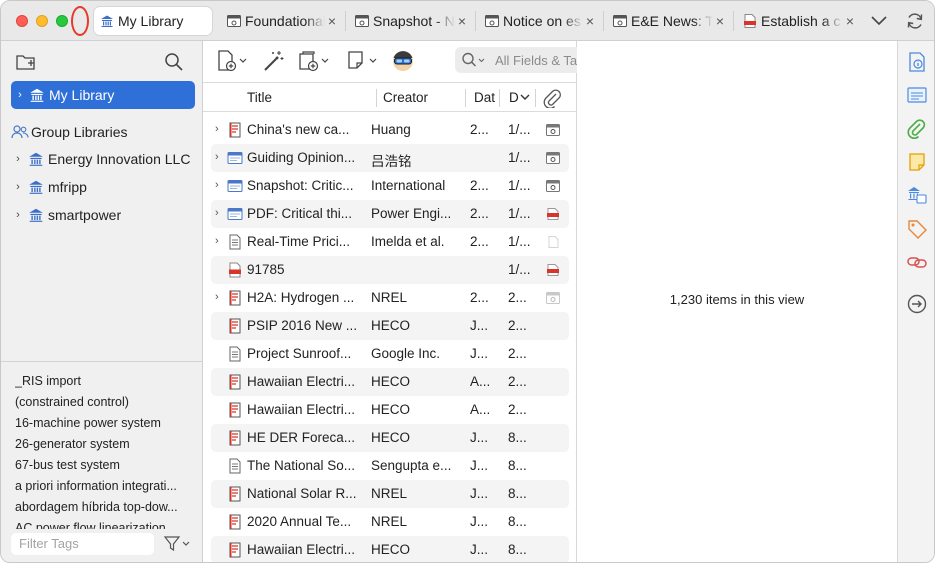 This screenshot has height=563, width=935. I want to click on tab-foundational: Foundational ×, so click(282, 21).